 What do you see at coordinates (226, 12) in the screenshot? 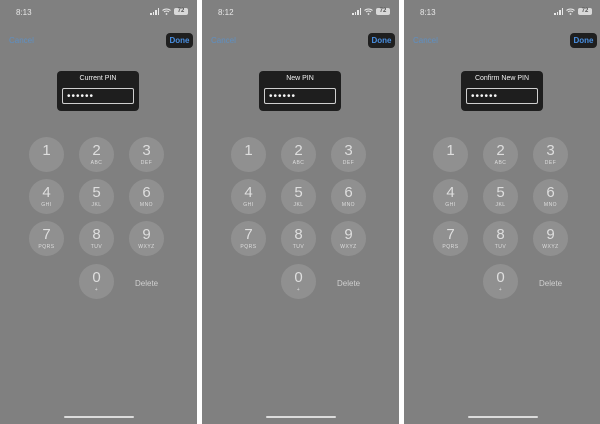
I see `status-time: 8:12` at bounding box center [226, 12].